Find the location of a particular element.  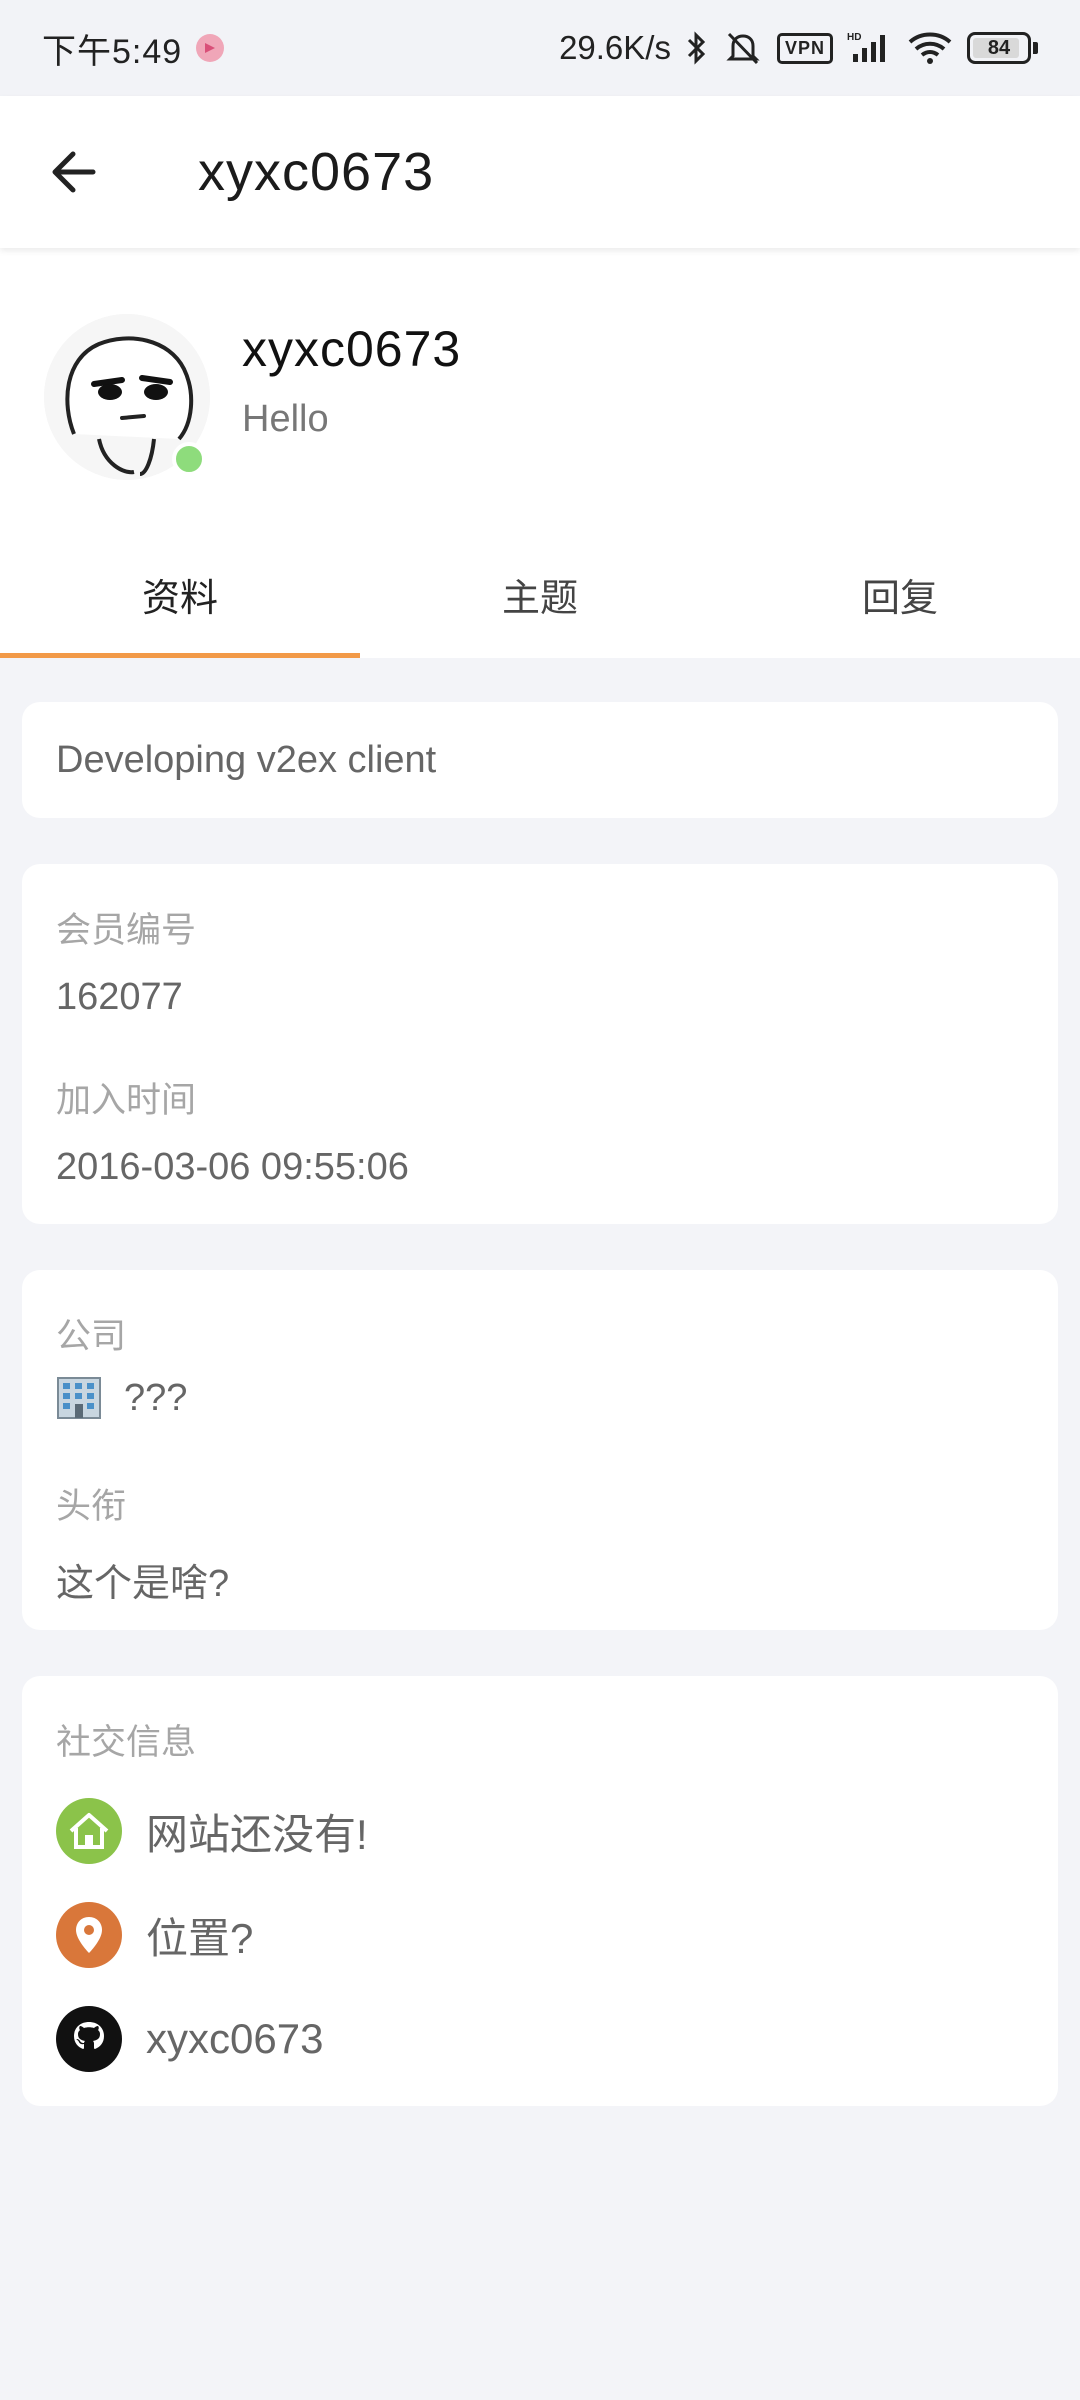

app-bar: xyxc0673 is located at coordinates (540, 172).